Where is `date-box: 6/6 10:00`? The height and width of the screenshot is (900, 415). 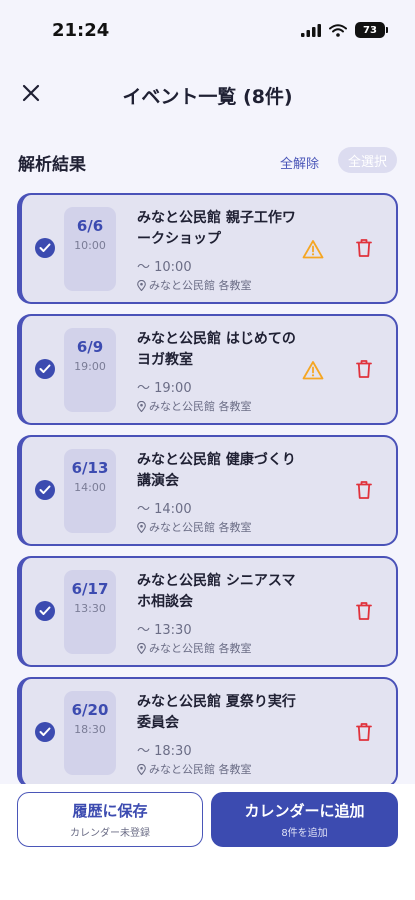
date-box: 6/6 10:00 is located at coordinates (90, 249).